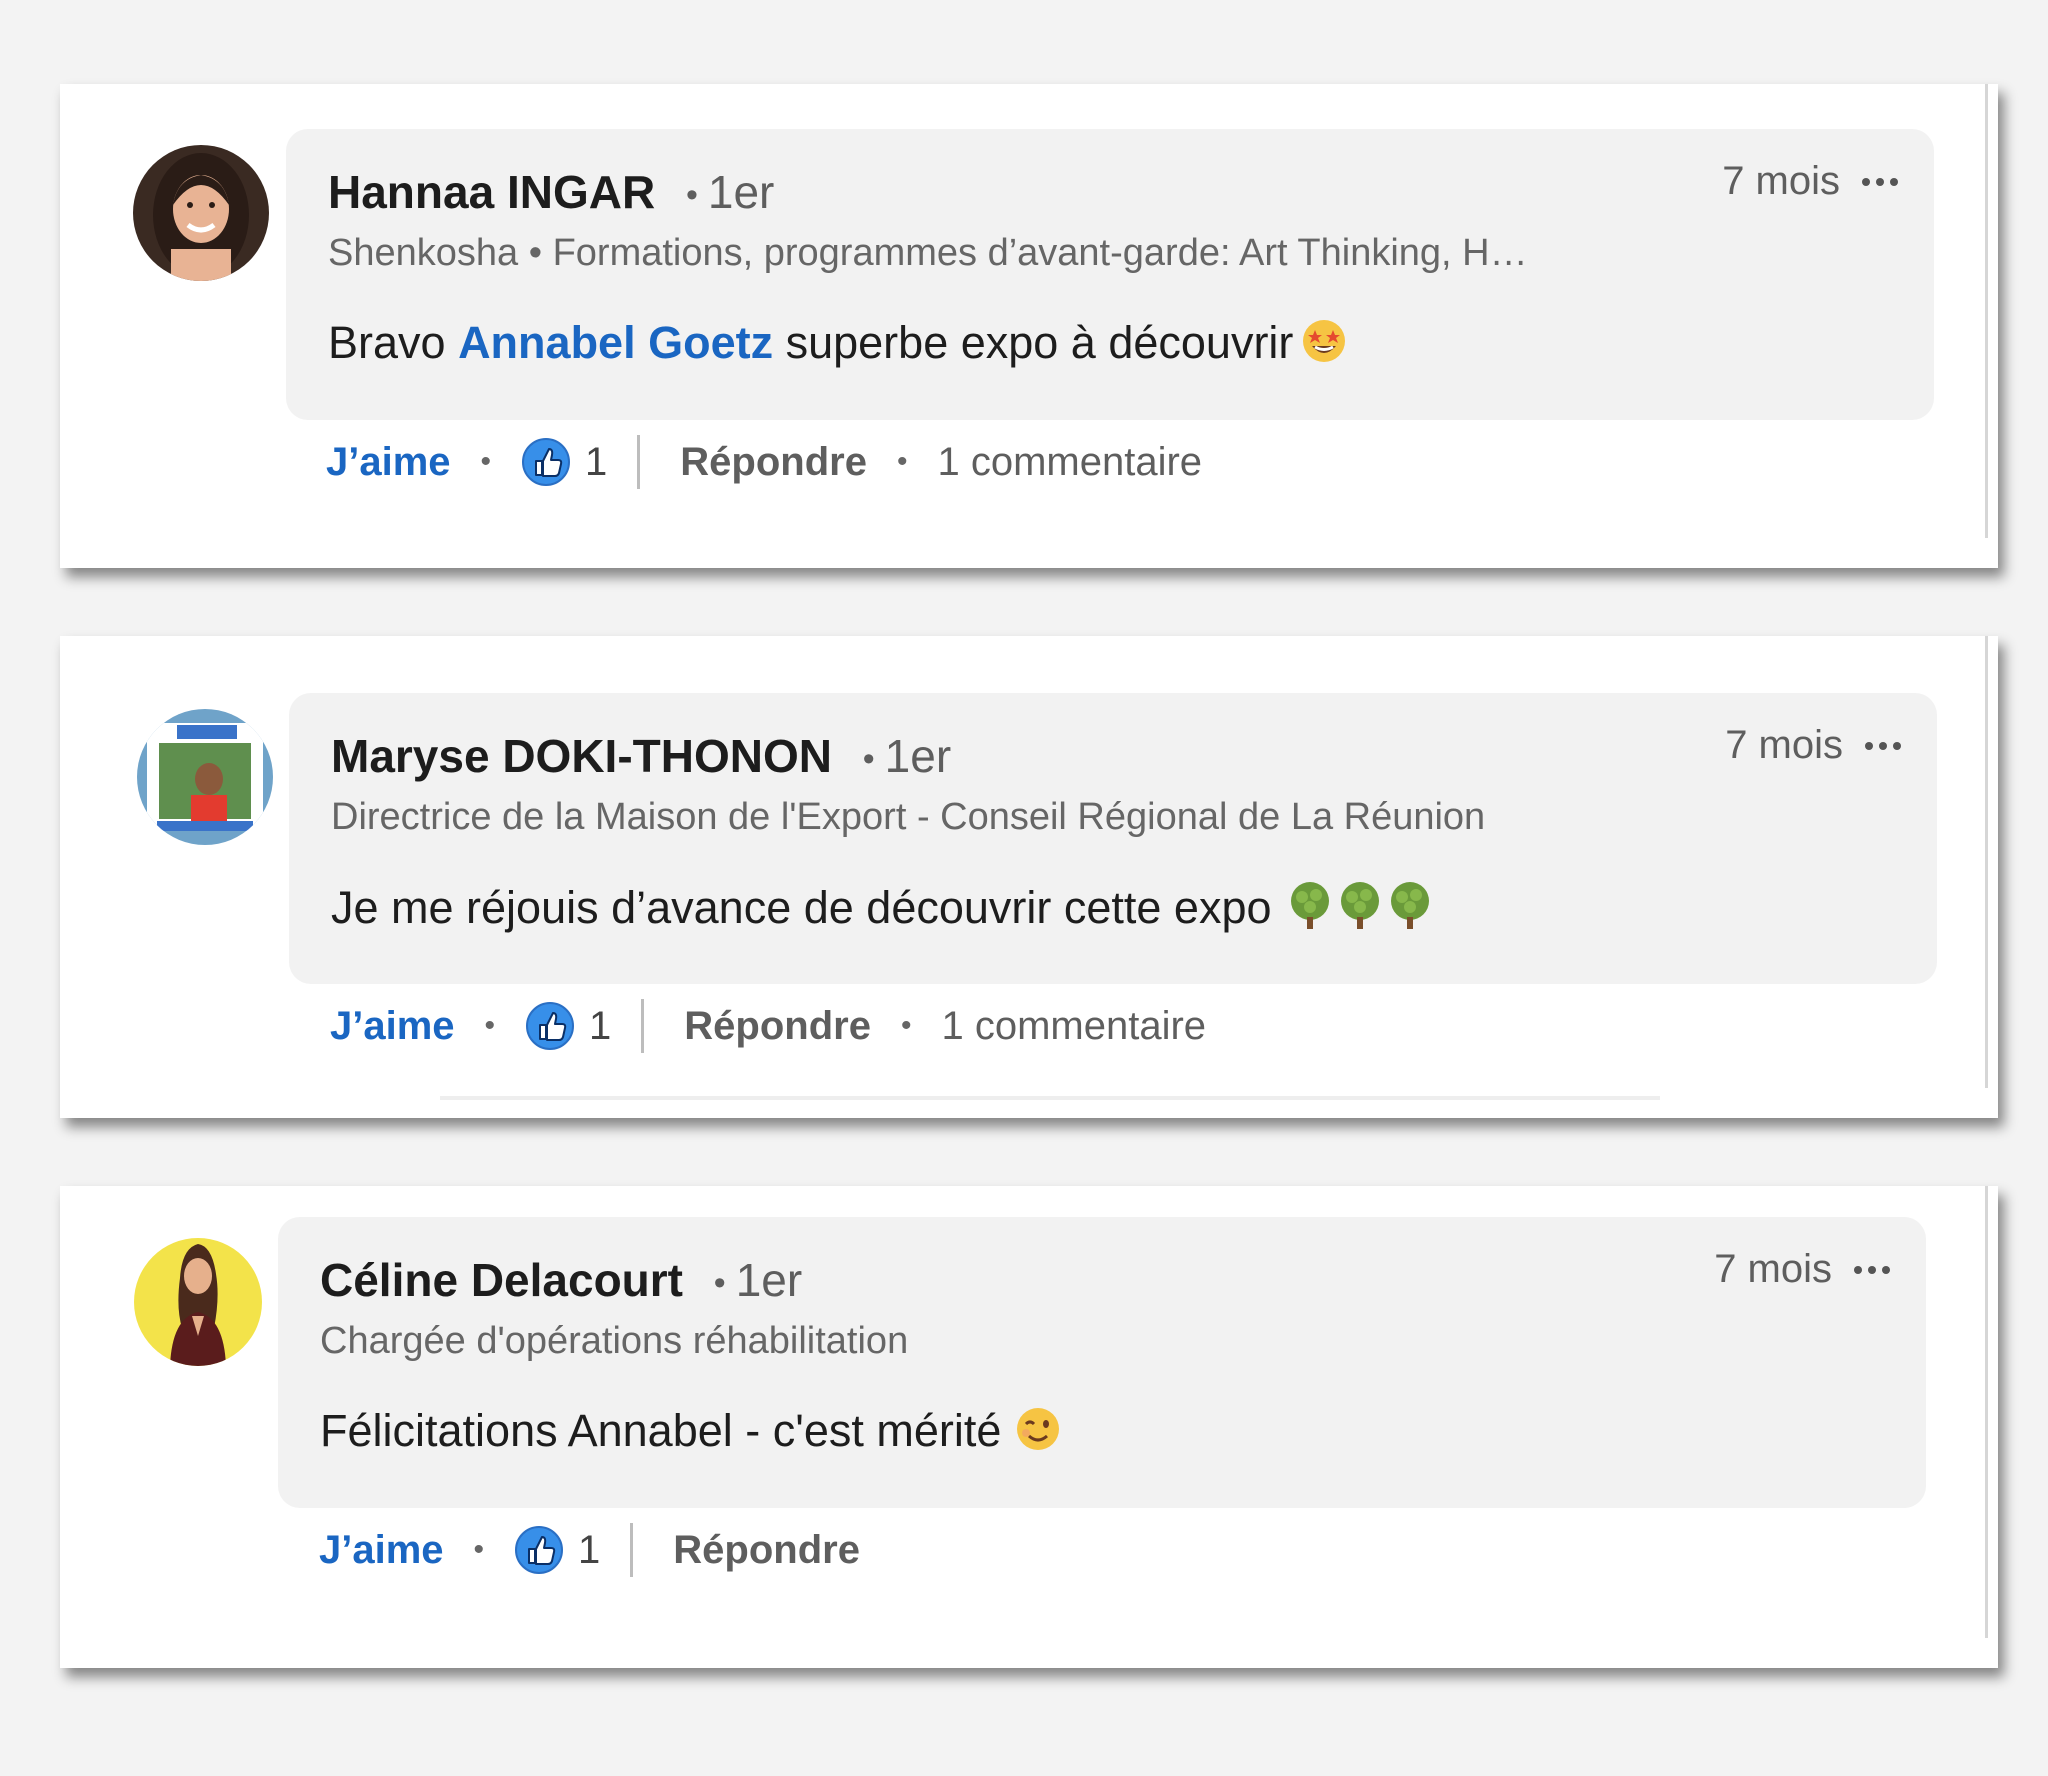  I want to click on avatar-photo-hannaa, so click(201, 213).